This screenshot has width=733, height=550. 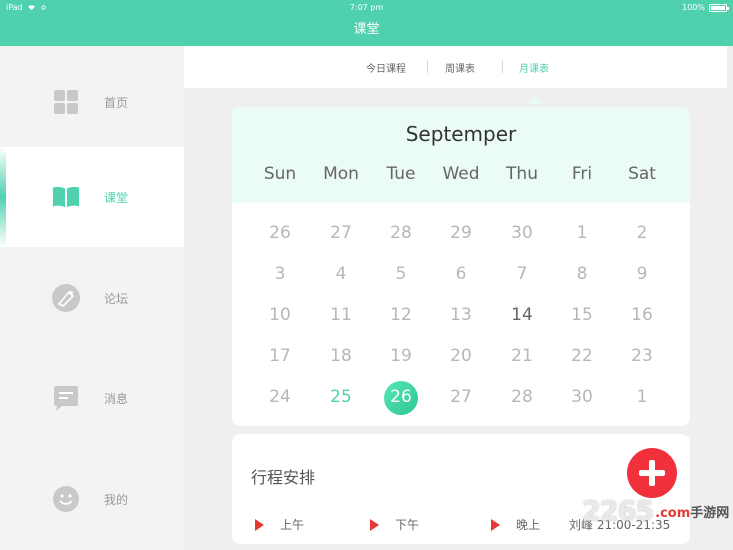 I want to click on watermark-site: 手游网, so click(x=710, y=513).